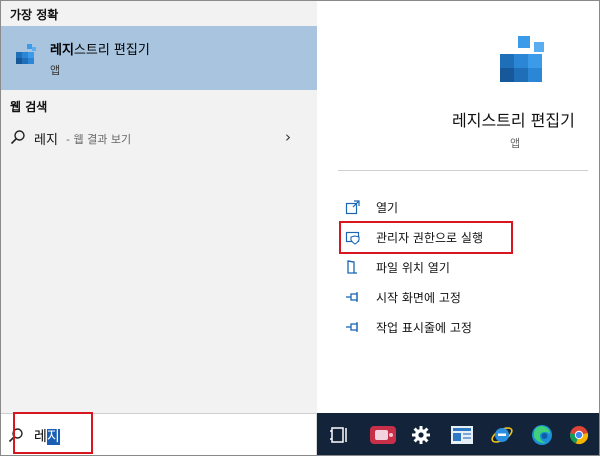 This screenshot has height=456, width=600. Describe the element at coordinates (522, 59) in the screenshot. I see `registry-editor-large-icon` at that location.